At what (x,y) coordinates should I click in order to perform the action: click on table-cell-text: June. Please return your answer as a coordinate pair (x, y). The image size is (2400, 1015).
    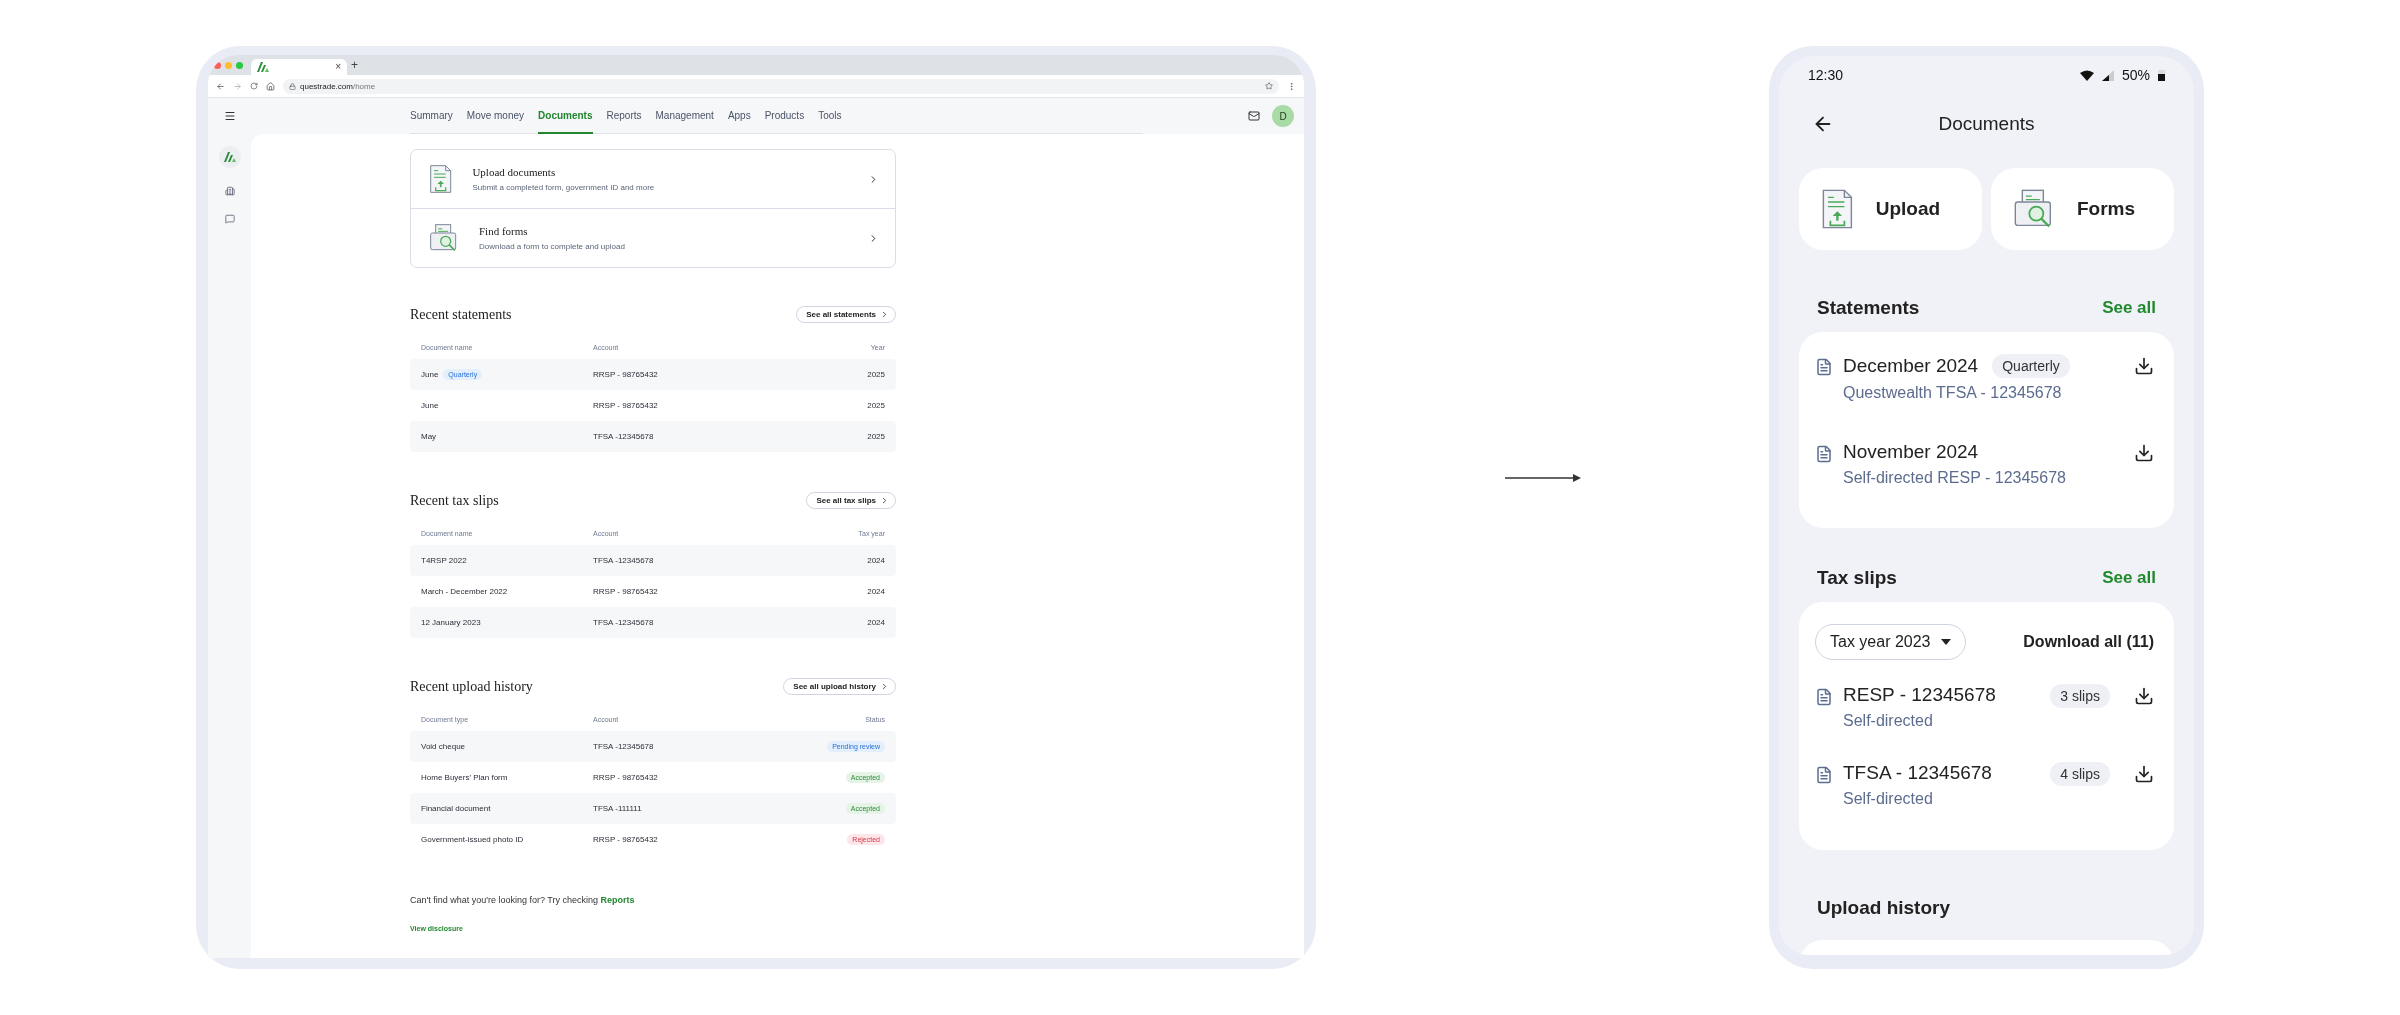
    Looking at the image, I should click on (430, 405).